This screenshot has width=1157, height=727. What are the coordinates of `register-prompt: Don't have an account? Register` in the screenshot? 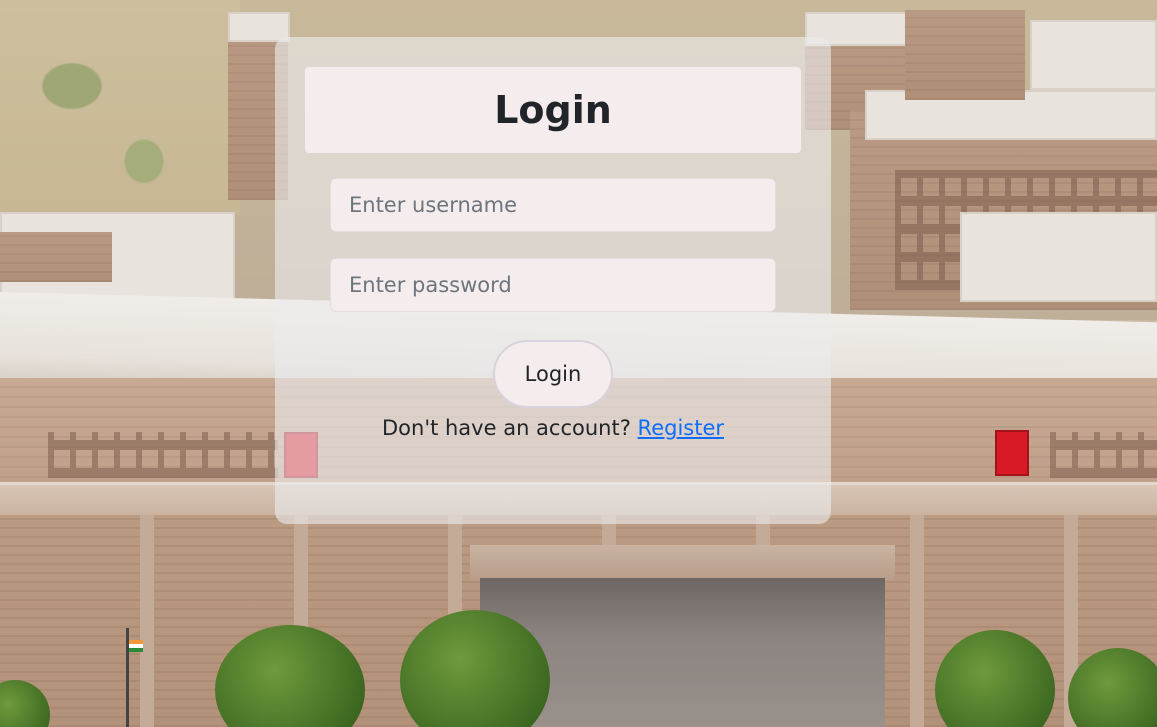 It's located at (553, 428).